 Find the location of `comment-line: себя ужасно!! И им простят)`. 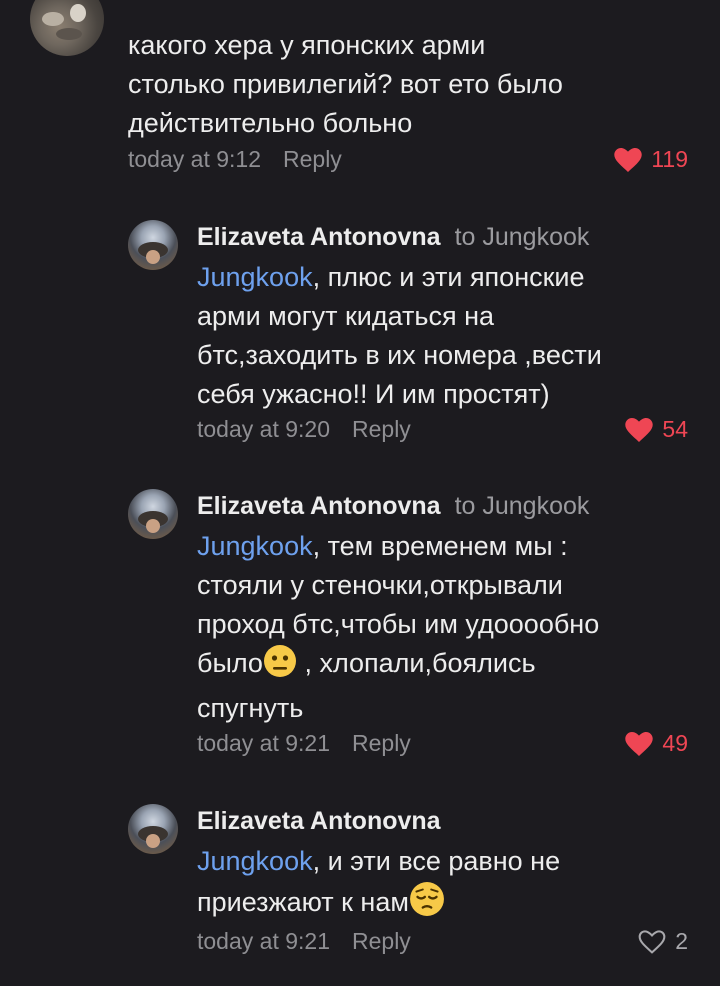

comment-line: себя ужасно!! И им простят) is located at coordinates (373, 394).